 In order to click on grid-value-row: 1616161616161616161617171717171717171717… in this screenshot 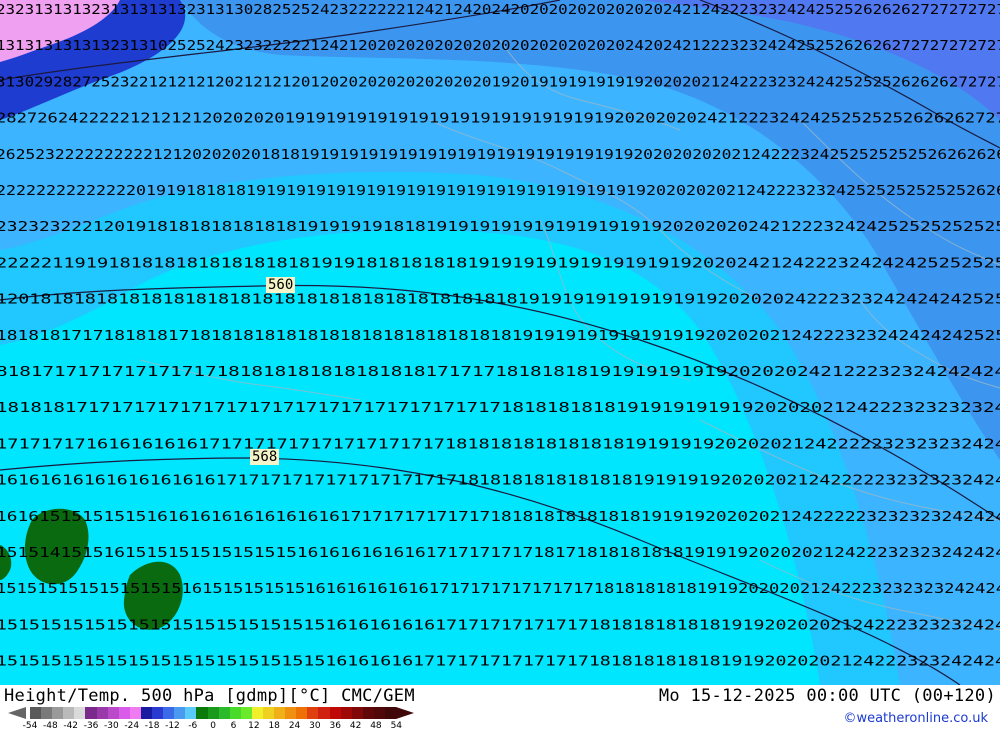, I will do `click(500, 481)`.